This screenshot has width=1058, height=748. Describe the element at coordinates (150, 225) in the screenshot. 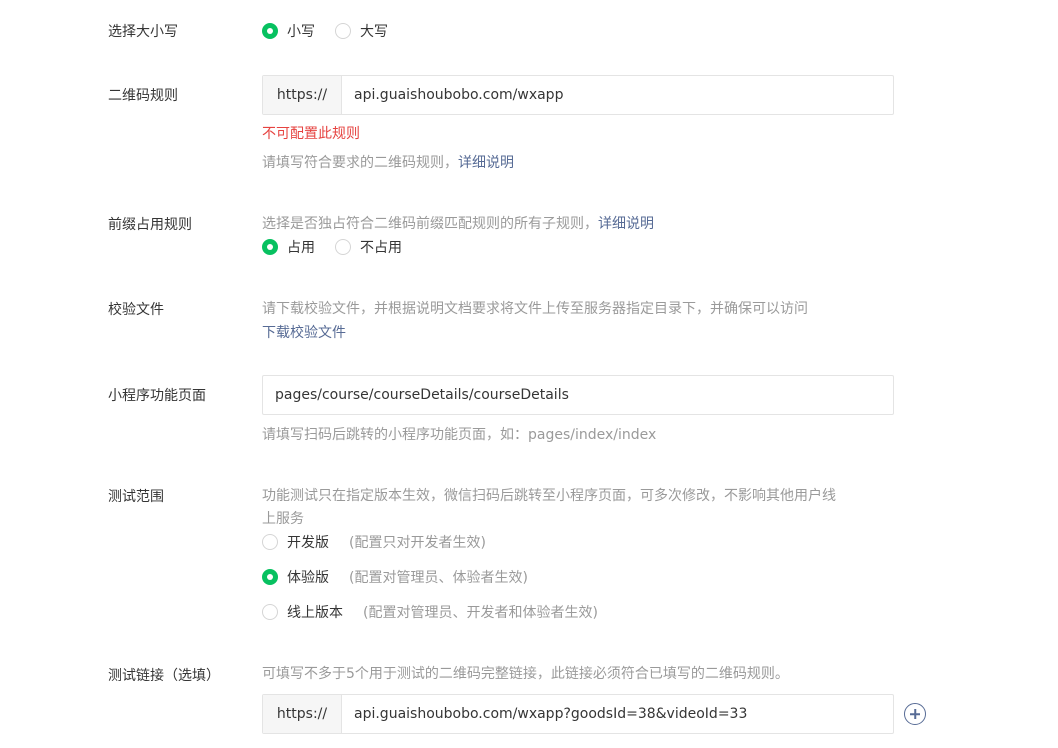

I see `prefix-rule-label: 前缀占用规则` at that location.